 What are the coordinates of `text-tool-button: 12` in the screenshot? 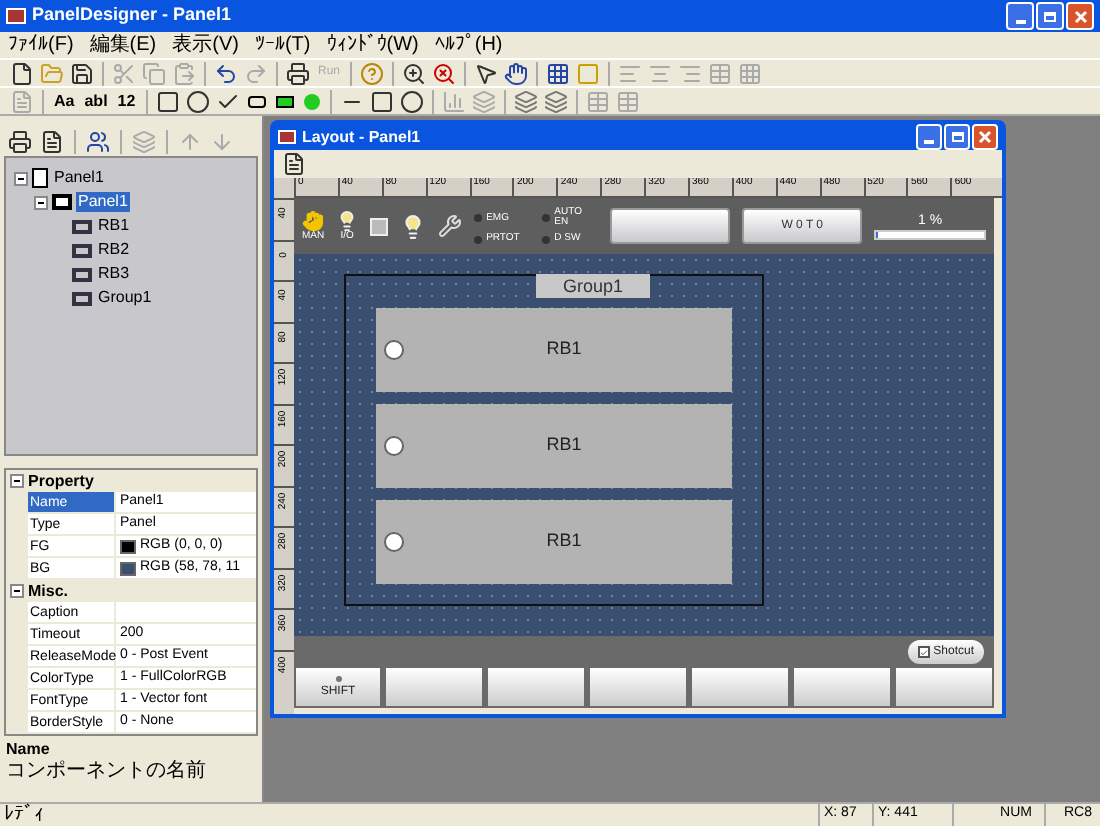 It's located at (126, 101).